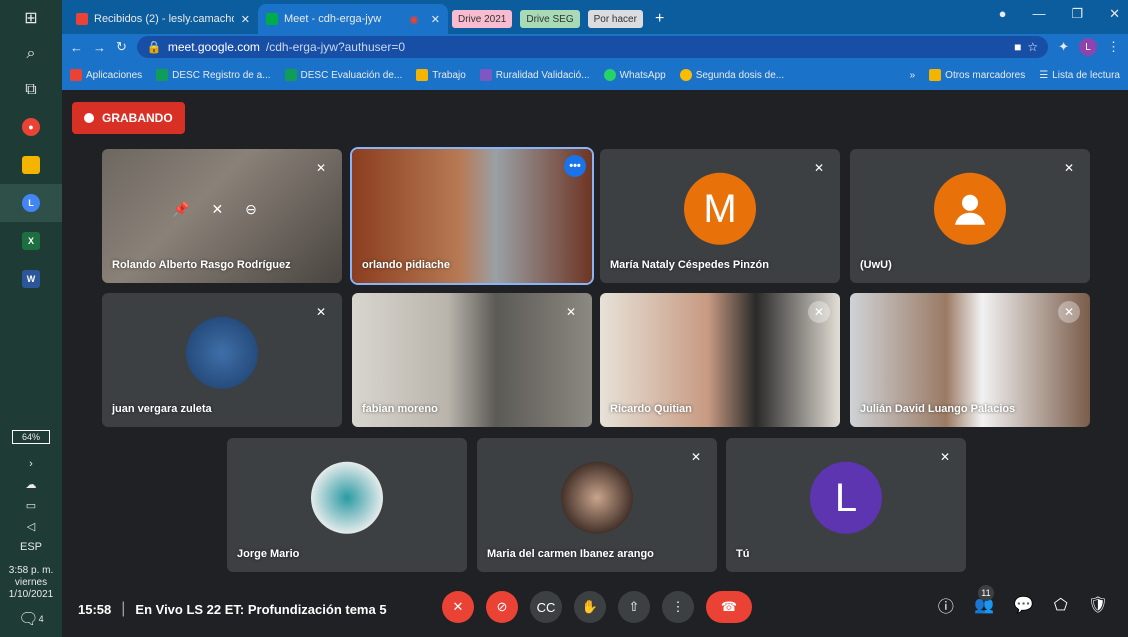 This screenshot has height=637, width=1128. I want to click on language-indicator: ESP, so click(31, 547).